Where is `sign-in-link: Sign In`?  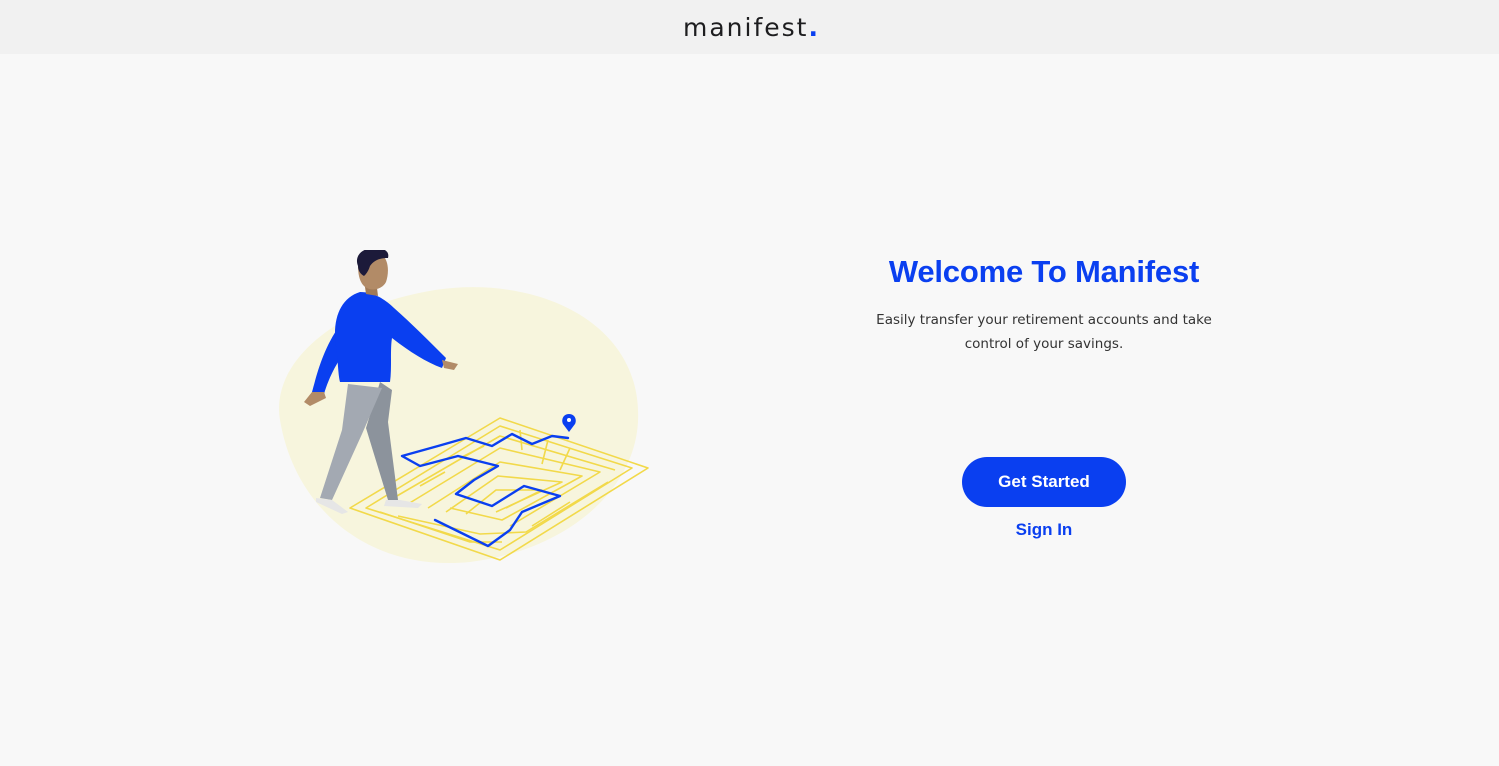
sign-in-link: Sign In is located at coordinates (1044, 530).